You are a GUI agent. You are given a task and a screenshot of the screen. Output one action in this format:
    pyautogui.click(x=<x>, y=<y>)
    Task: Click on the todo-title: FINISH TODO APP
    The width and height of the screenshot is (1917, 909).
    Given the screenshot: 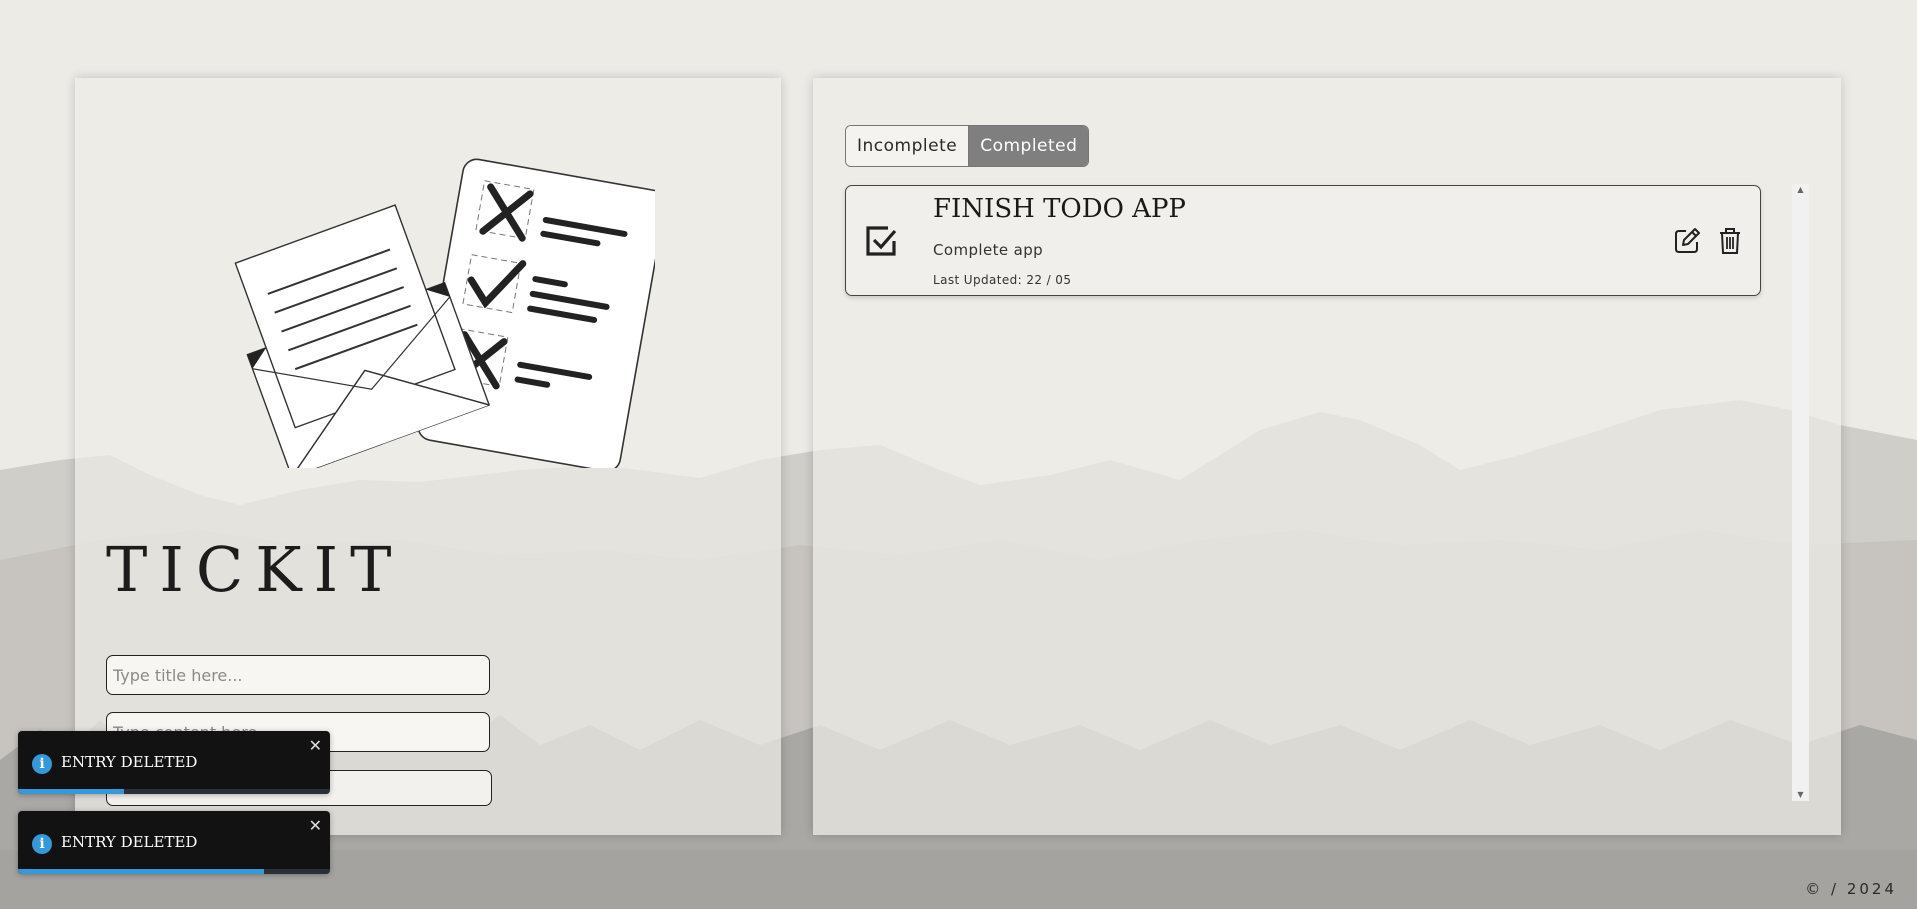 What is the action you would take?
    pyautogui.click(x=1059, y=209)
    